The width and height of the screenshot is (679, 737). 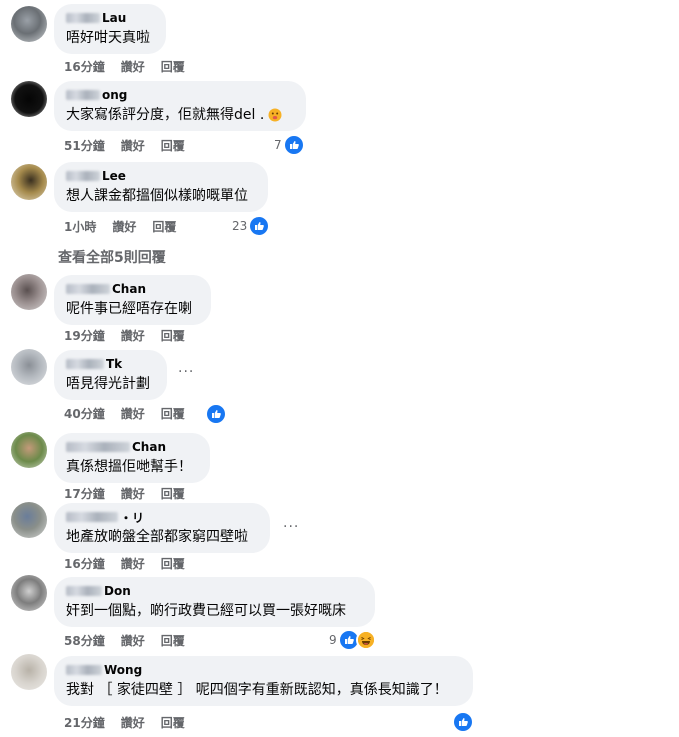 What do you see at coordinates (240, 226) in the screenshot?
I see `reaction-count: 23` at bounding box center [240, 226].